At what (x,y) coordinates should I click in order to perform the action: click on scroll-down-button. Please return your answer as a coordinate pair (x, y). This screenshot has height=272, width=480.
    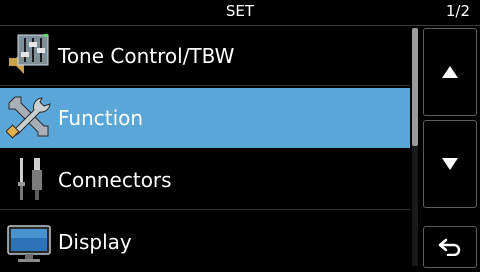
    Looking at the image, I should click on (450, 164).